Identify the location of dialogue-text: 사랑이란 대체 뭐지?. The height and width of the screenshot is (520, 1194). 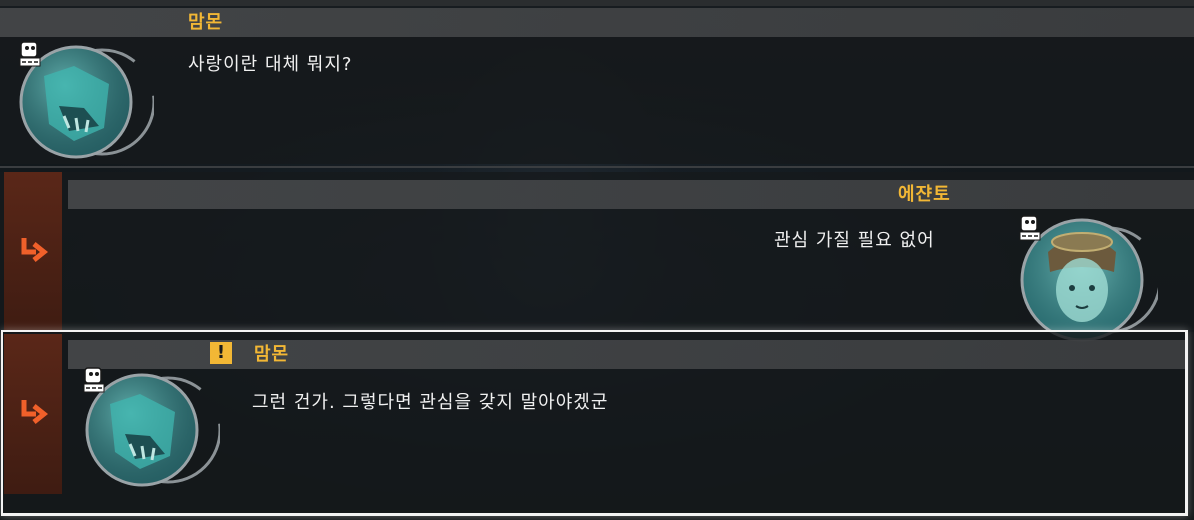
(270, 64).